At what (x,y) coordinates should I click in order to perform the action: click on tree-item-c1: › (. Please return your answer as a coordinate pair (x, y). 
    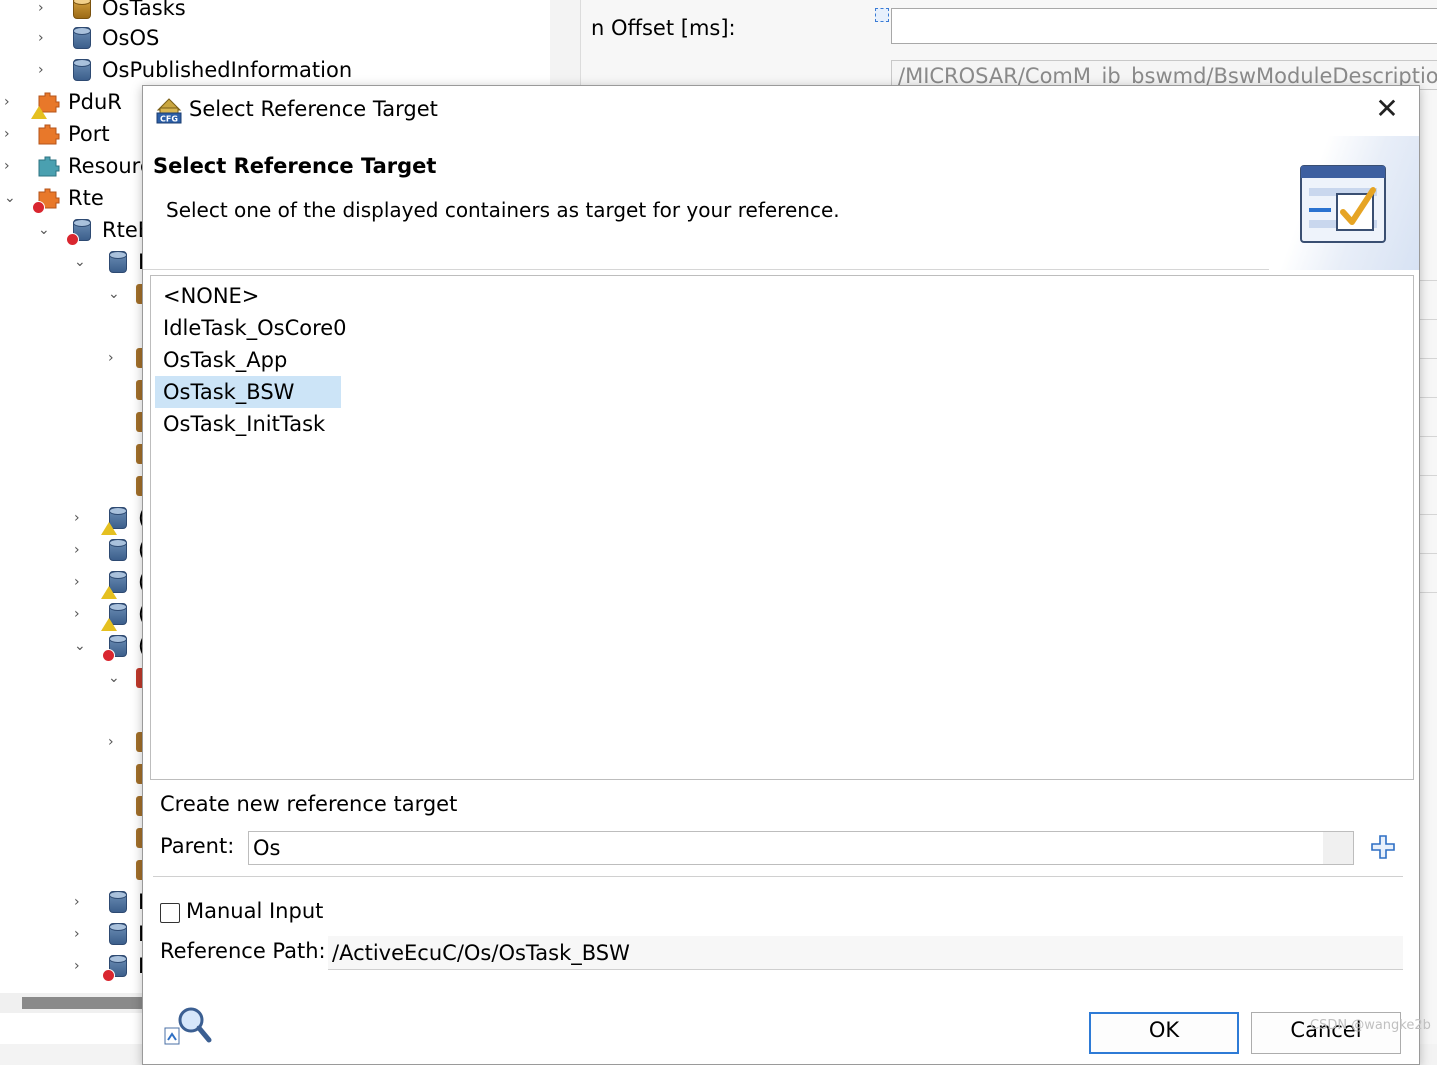
    Looking at the image, I should click on (110, 518).